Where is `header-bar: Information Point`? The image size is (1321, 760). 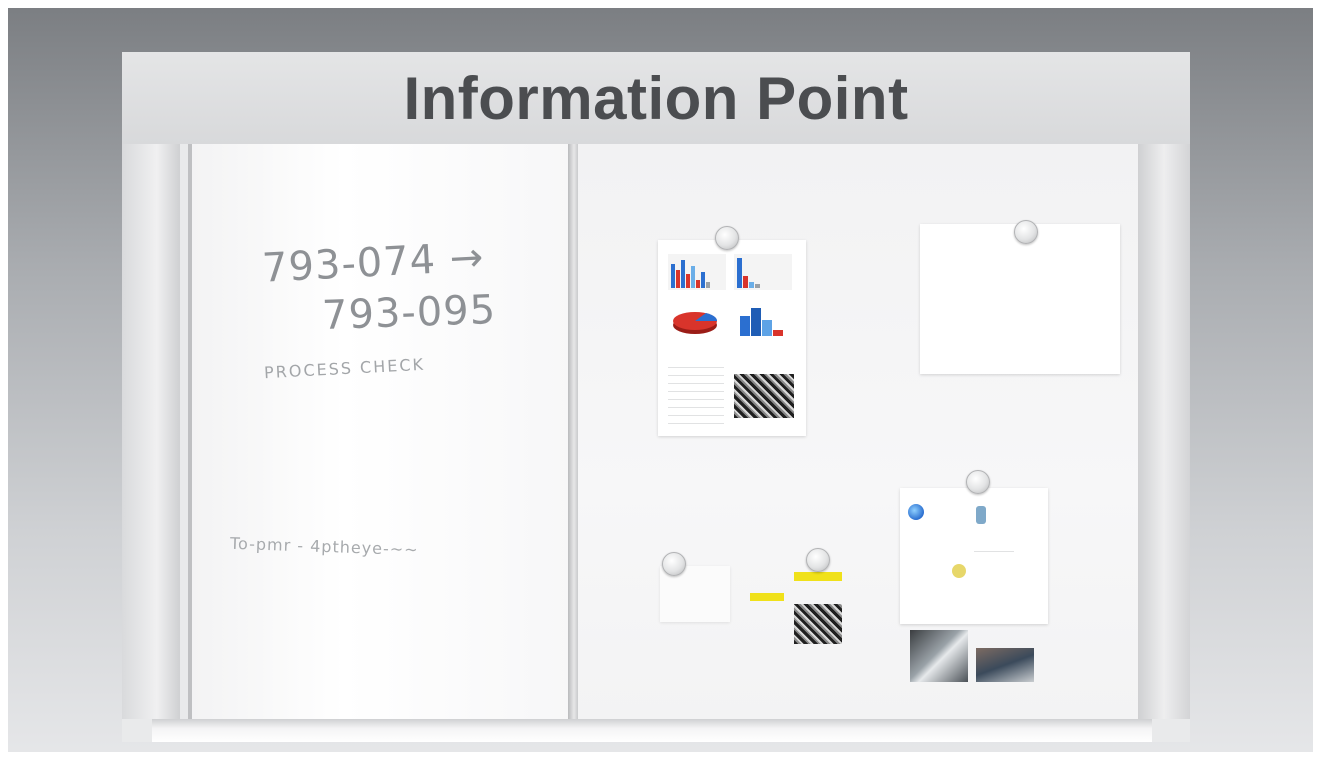
header-bar: Information Point is located at coordinates (656, 99).